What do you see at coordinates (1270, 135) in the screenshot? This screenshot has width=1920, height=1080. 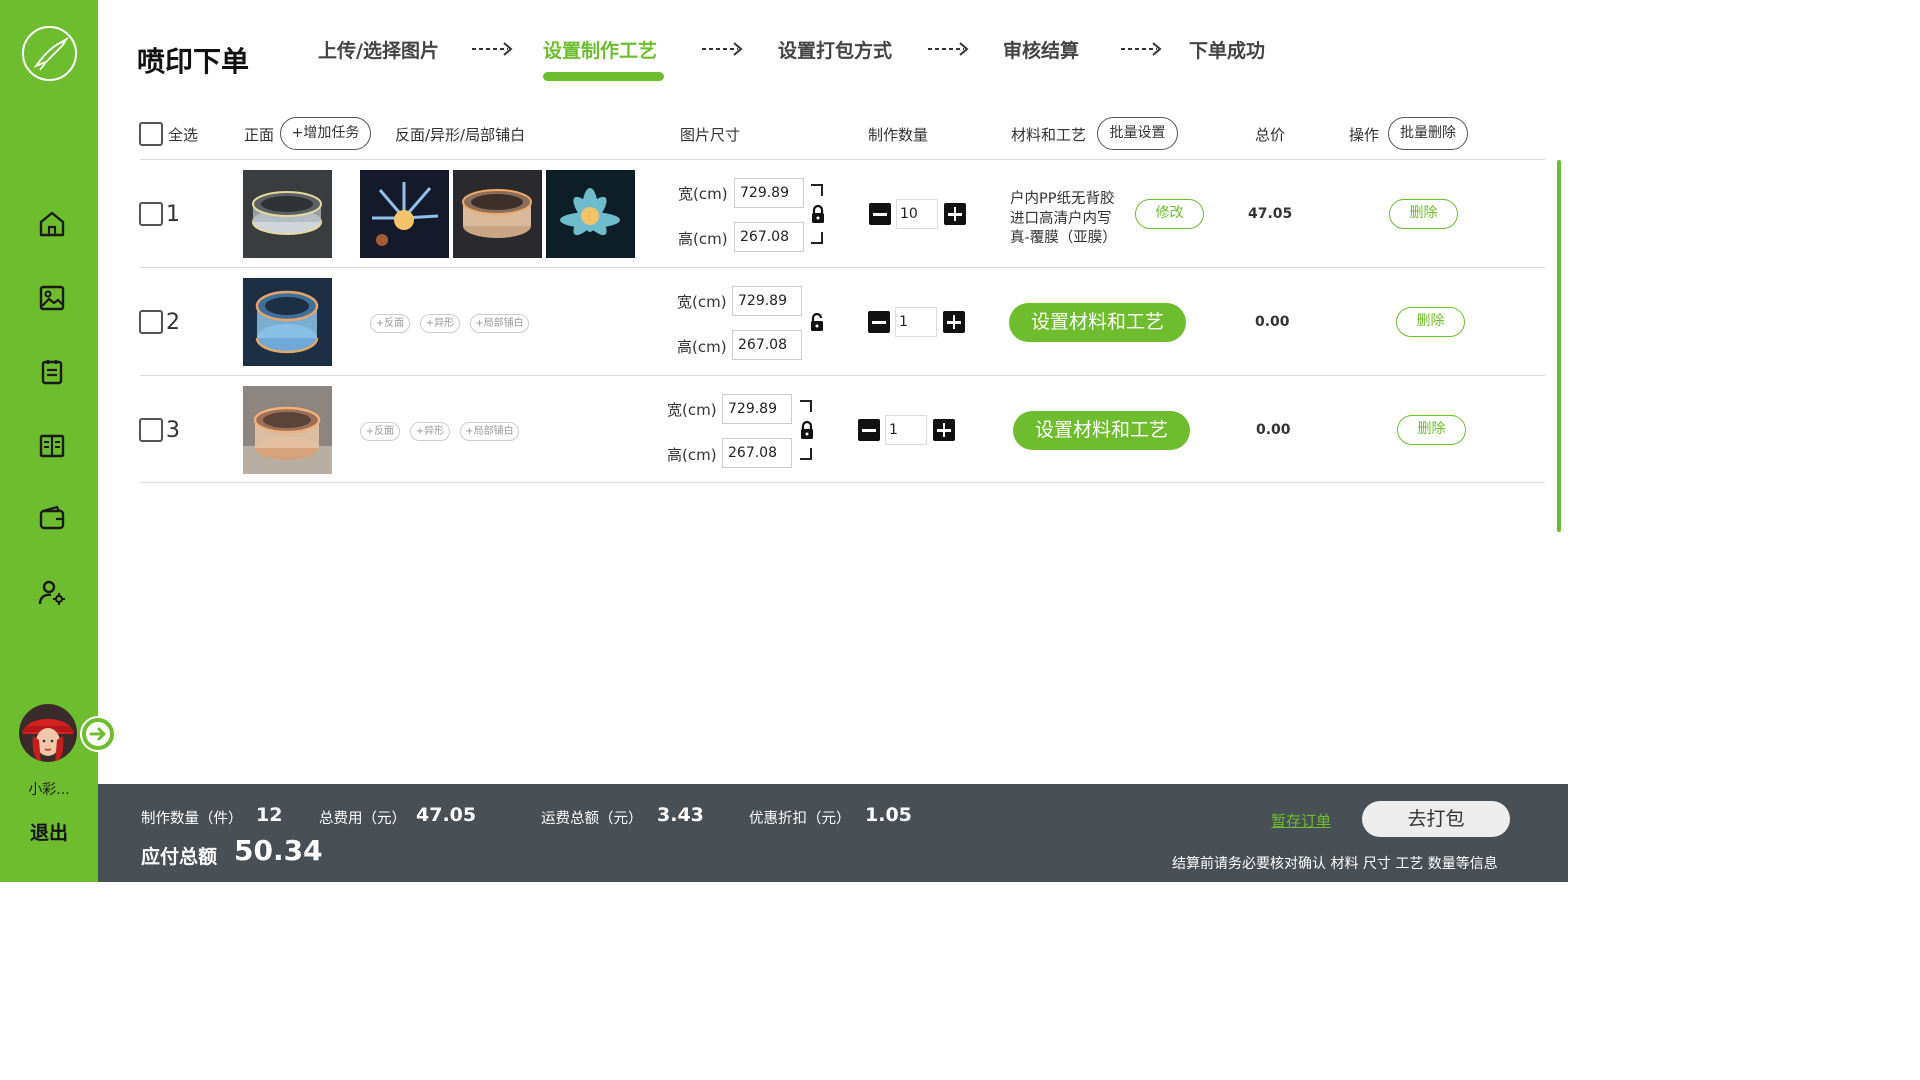 I see `total-header: 总价` at bounding box center [1270, 135].